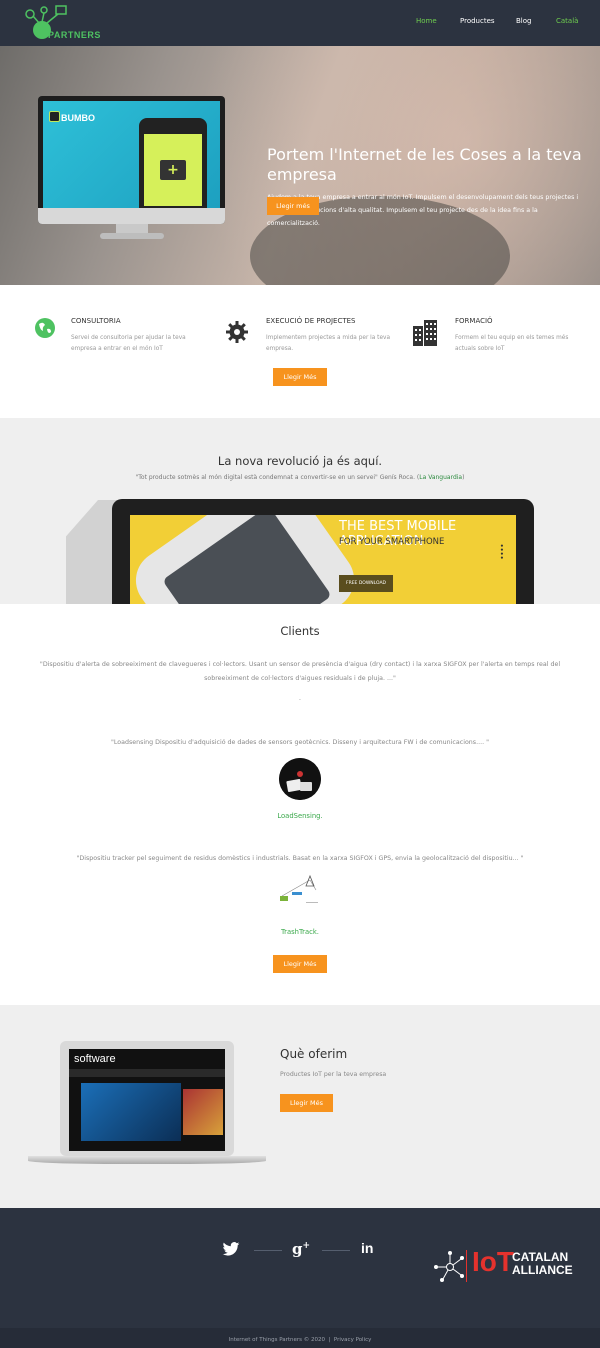 This screenshot has width=600, height=1348. I want to click on nav-home: Home, so click(426, 21).